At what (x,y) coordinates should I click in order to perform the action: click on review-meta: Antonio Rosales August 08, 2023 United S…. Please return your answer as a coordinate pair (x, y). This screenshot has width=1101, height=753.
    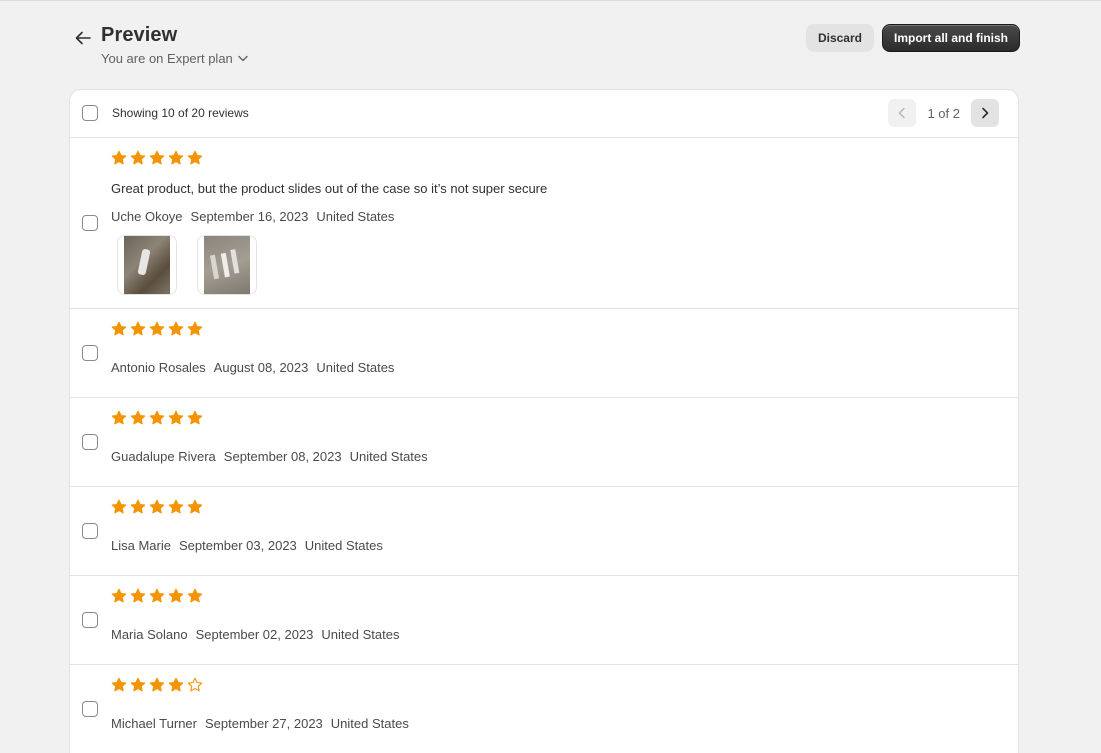
    Looking at the image, I should click on (252, 367).